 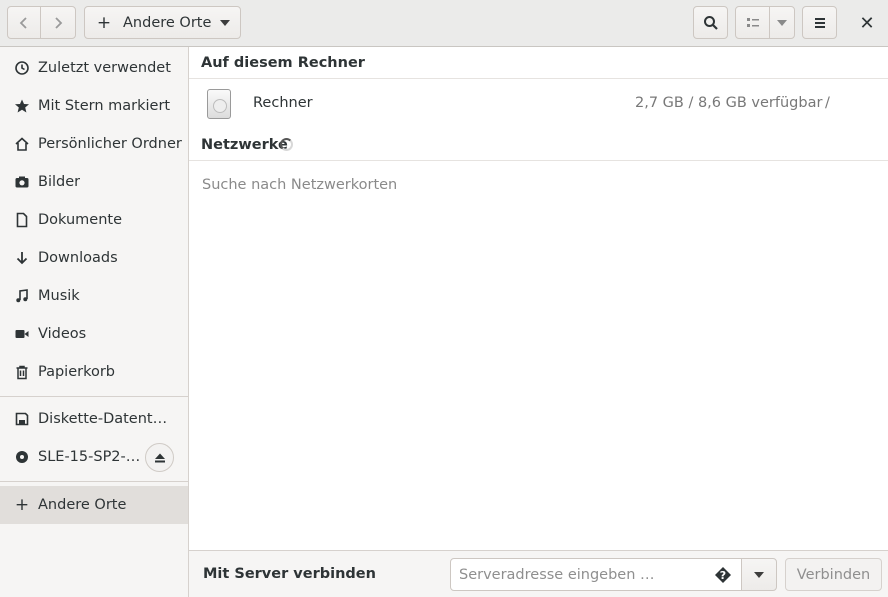 What do you see at coordinates (22, 457) in the screenshot?
I see `disc-icon` at bounding box center [22, 457].